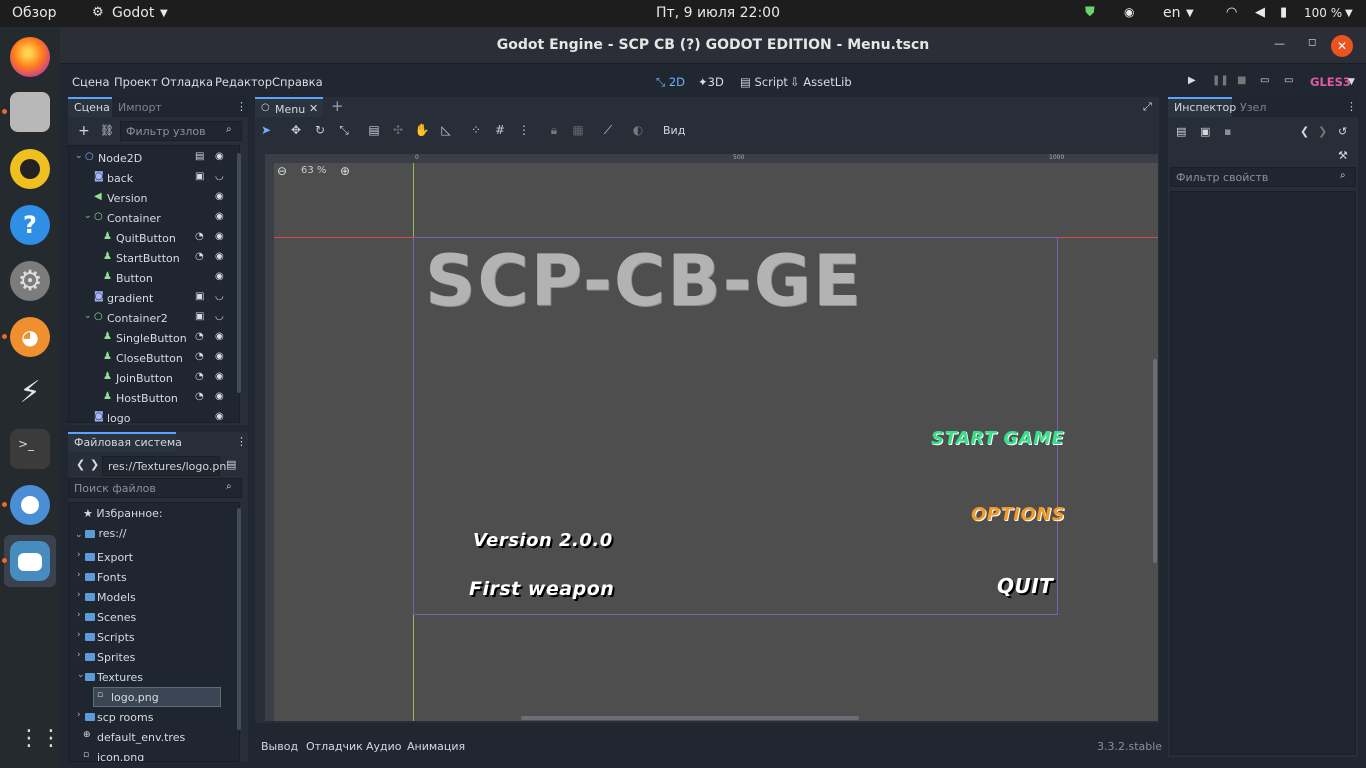 The width and height of the screenshot is (1366, 768). I want to click on terminal-icon: >_, so click(30, 449).